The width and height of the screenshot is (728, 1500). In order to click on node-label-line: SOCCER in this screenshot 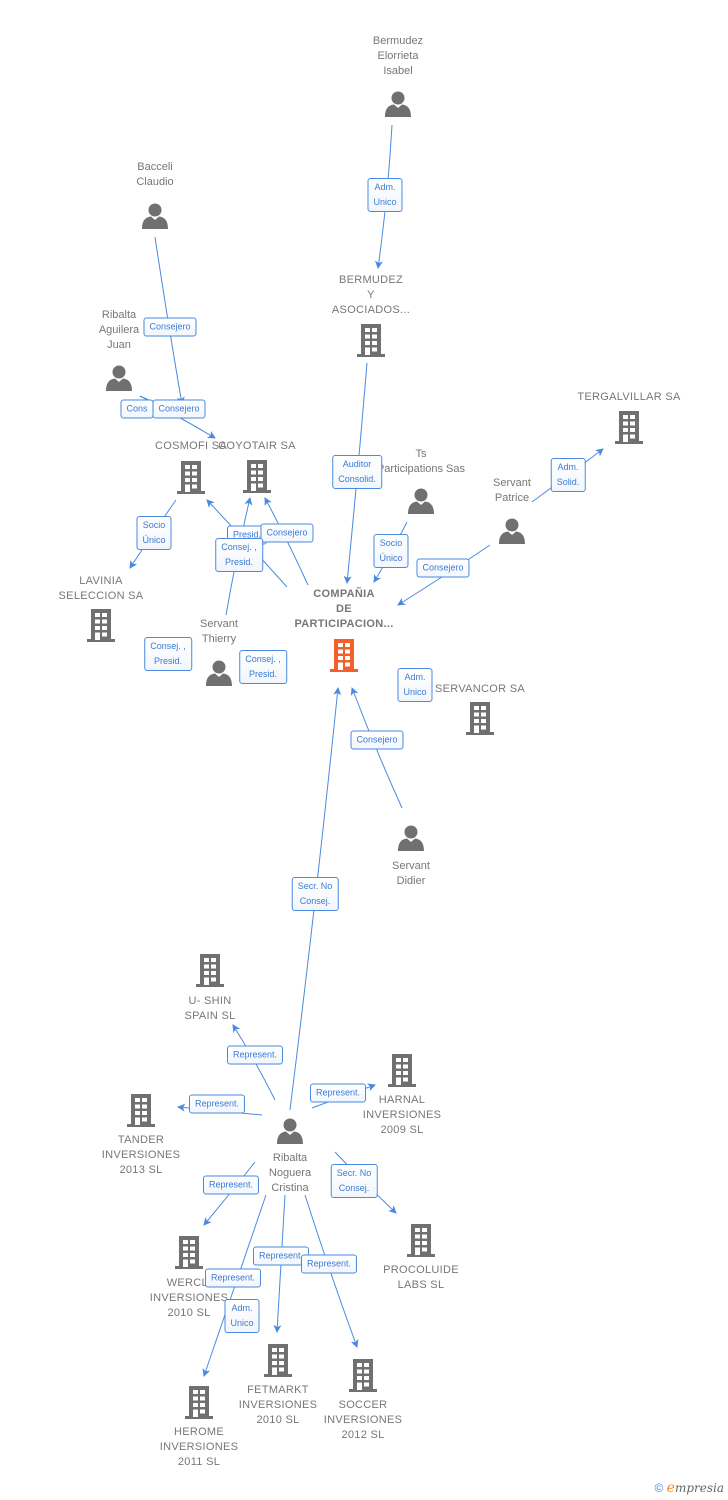, I will do `click(363, 1405)`.